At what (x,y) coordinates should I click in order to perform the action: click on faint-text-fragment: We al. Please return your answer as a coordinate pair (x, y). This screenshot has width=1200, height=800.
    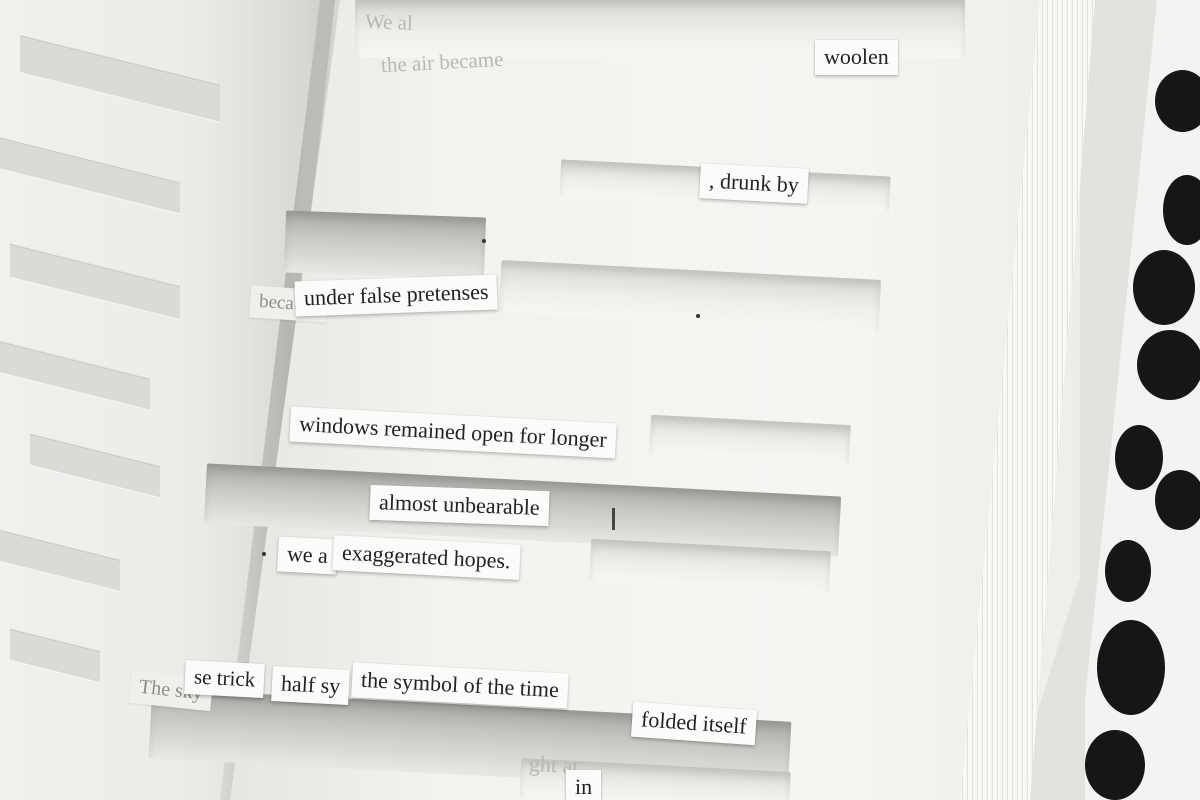
    Looking at the image, I should click on (389, 22).